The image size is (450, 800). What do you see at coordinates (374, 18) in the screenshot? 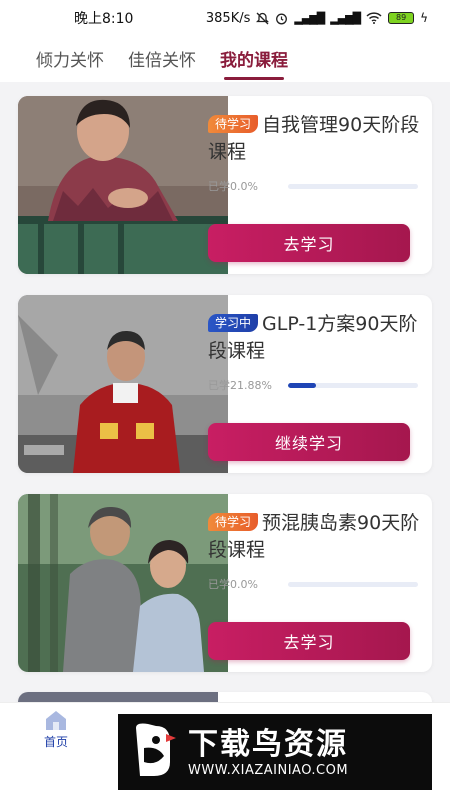
I see `wifi-icon` at bounding box center [374, 18].